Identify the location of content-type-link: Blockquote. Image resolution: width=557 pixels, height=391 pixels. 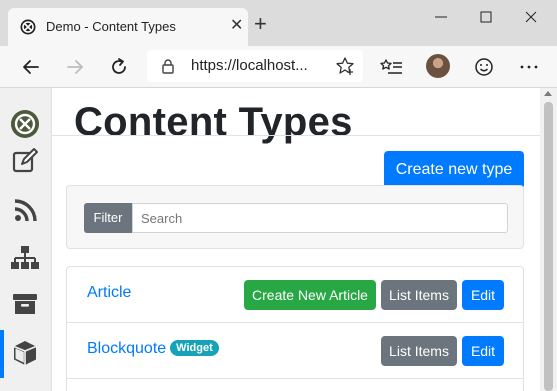
(126, 348).